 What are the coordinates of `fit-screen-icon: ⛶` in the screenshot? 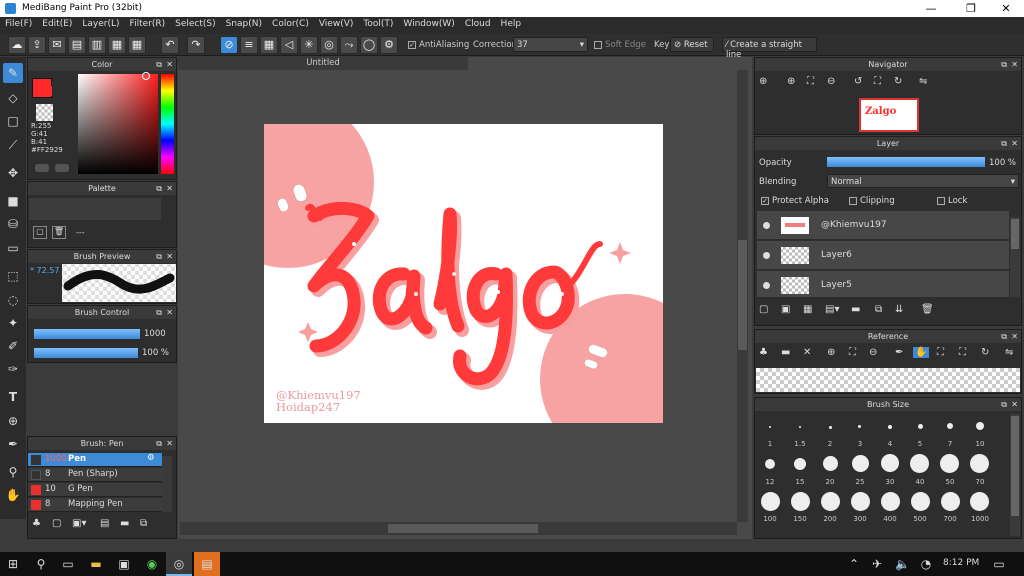 It's located at (877, 81).